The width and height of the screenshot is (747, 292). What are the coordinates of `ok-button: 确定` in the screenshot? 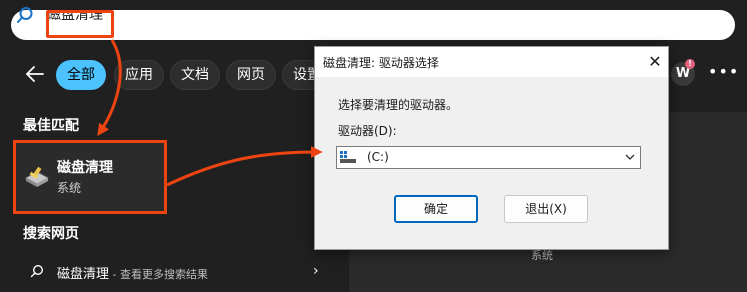 It's located at (436, 209).